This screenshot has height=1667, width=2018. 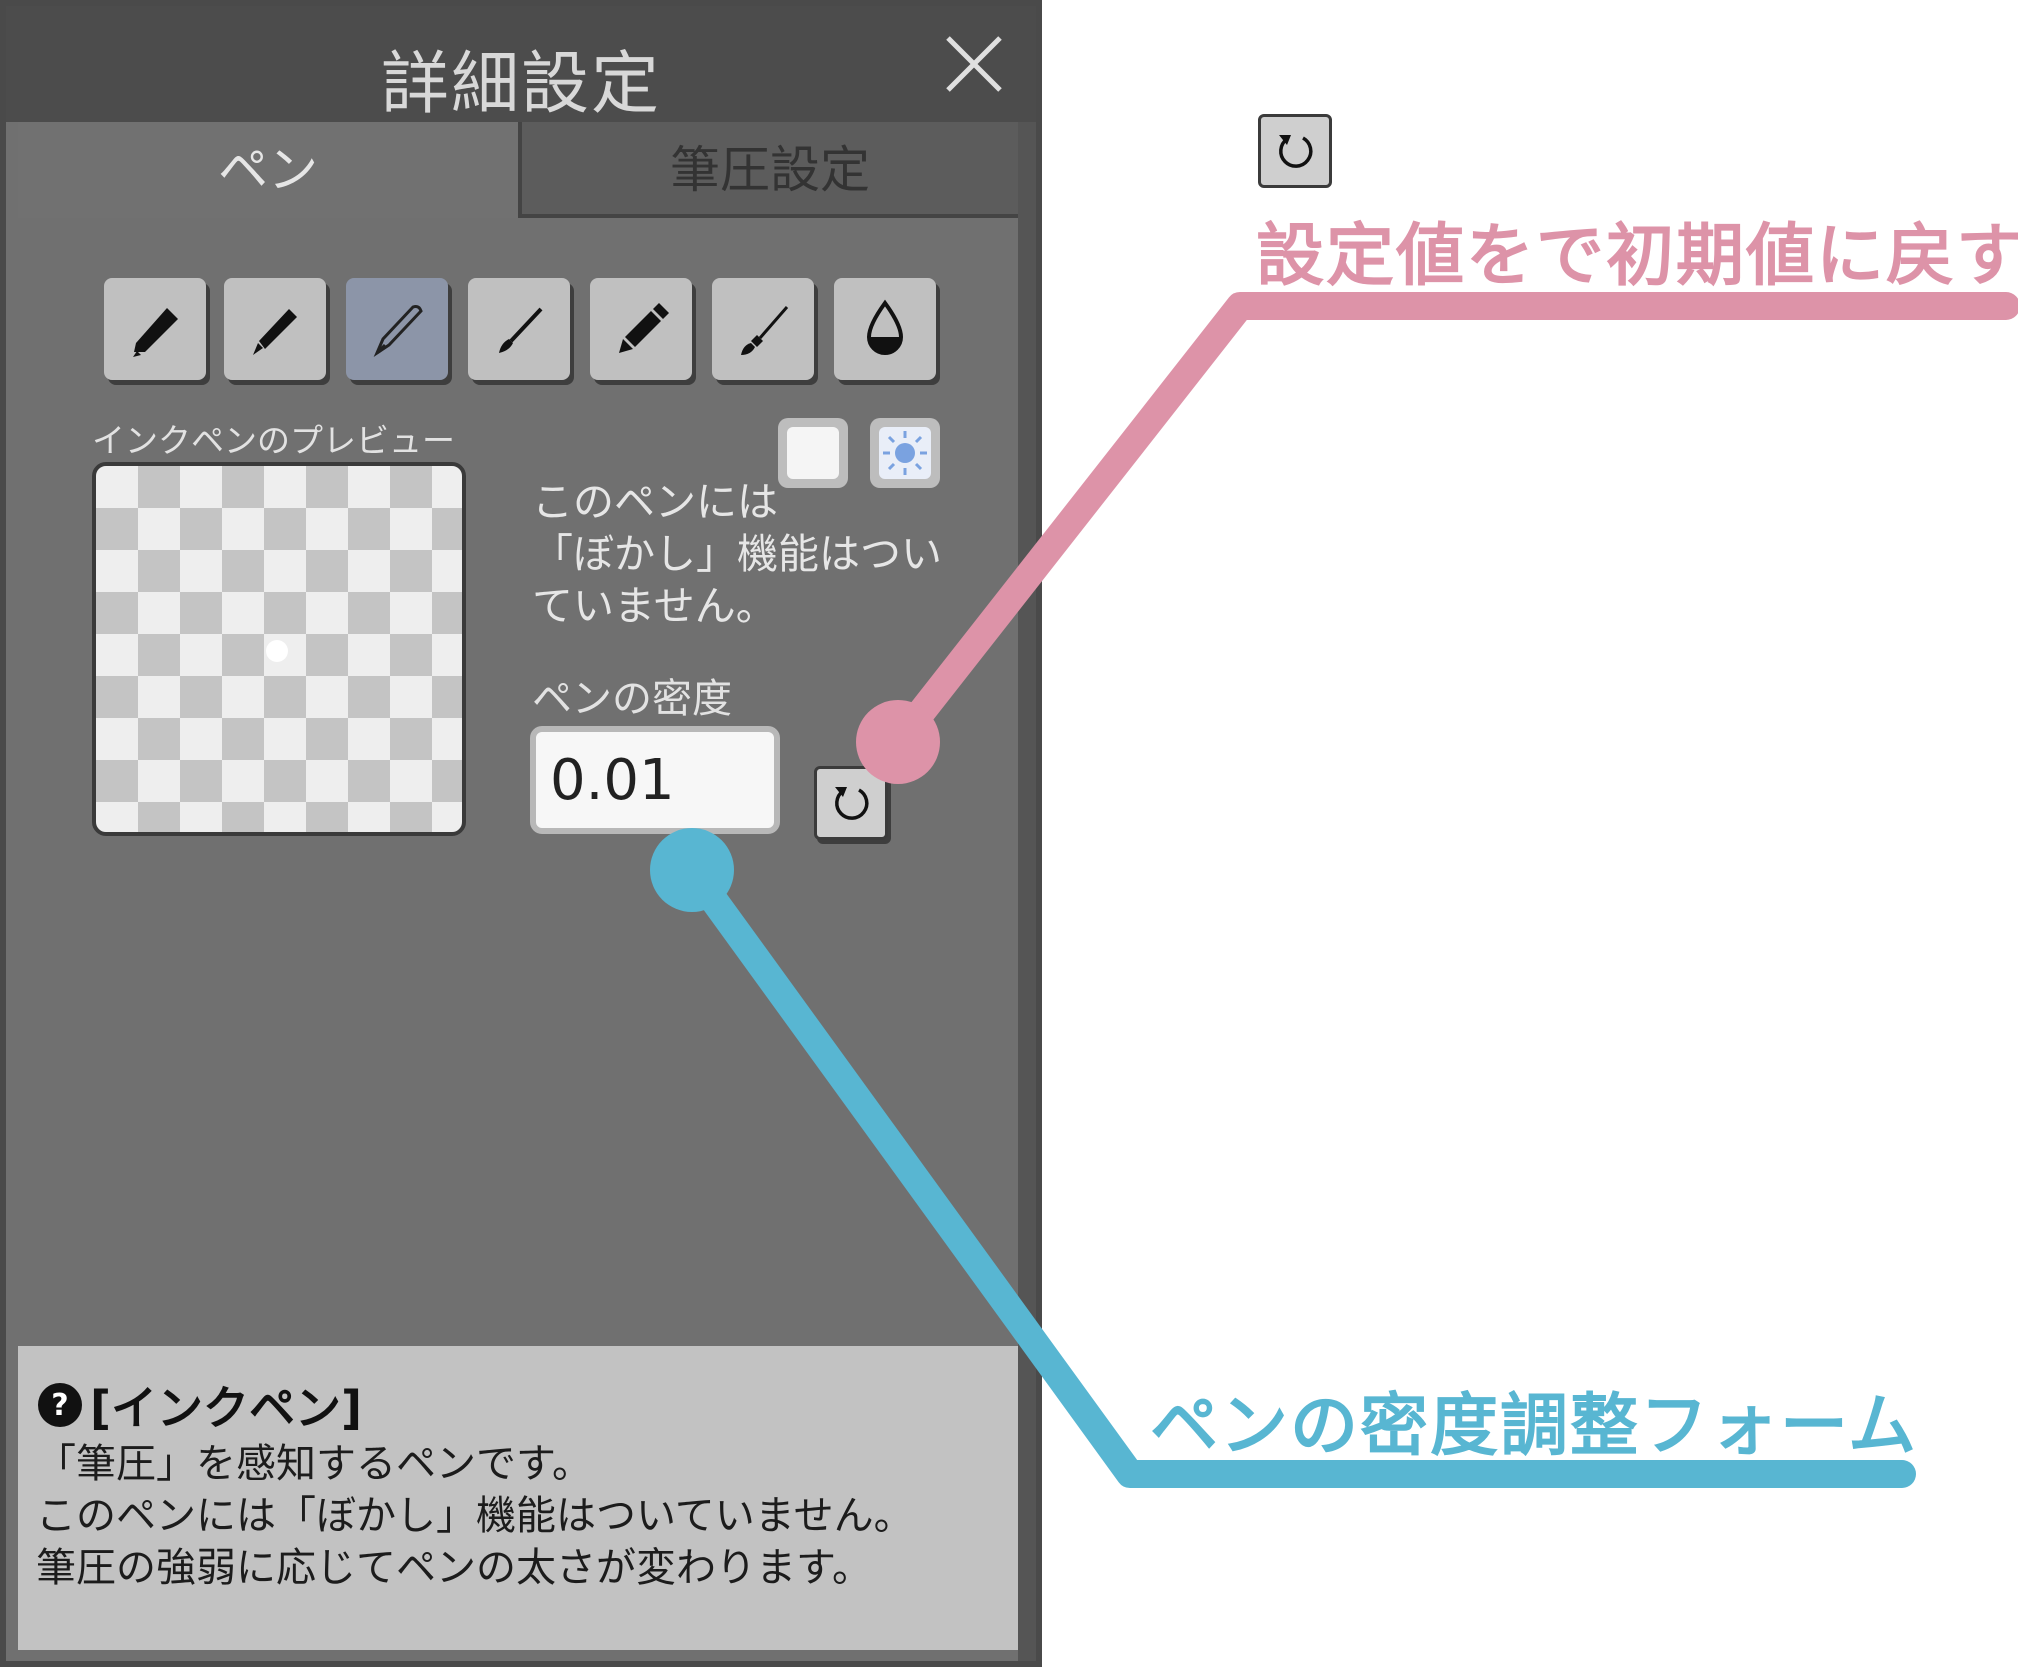 I want to click on reset-callout-dot, so click(x=898, y=742).